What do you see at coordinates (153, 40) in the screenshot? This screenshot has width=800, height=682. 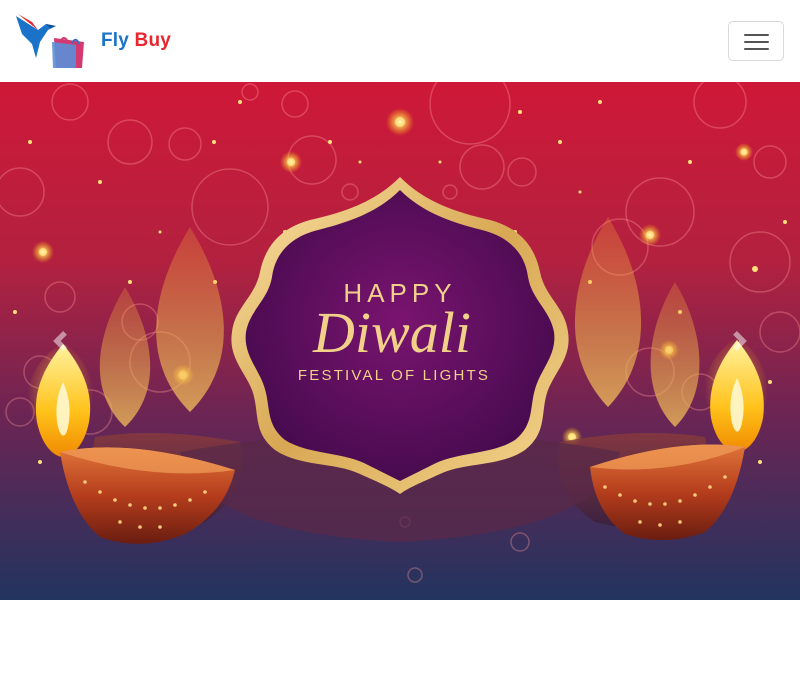 I see `brand-name-buy: Buy` at bounding box center [153, 40].